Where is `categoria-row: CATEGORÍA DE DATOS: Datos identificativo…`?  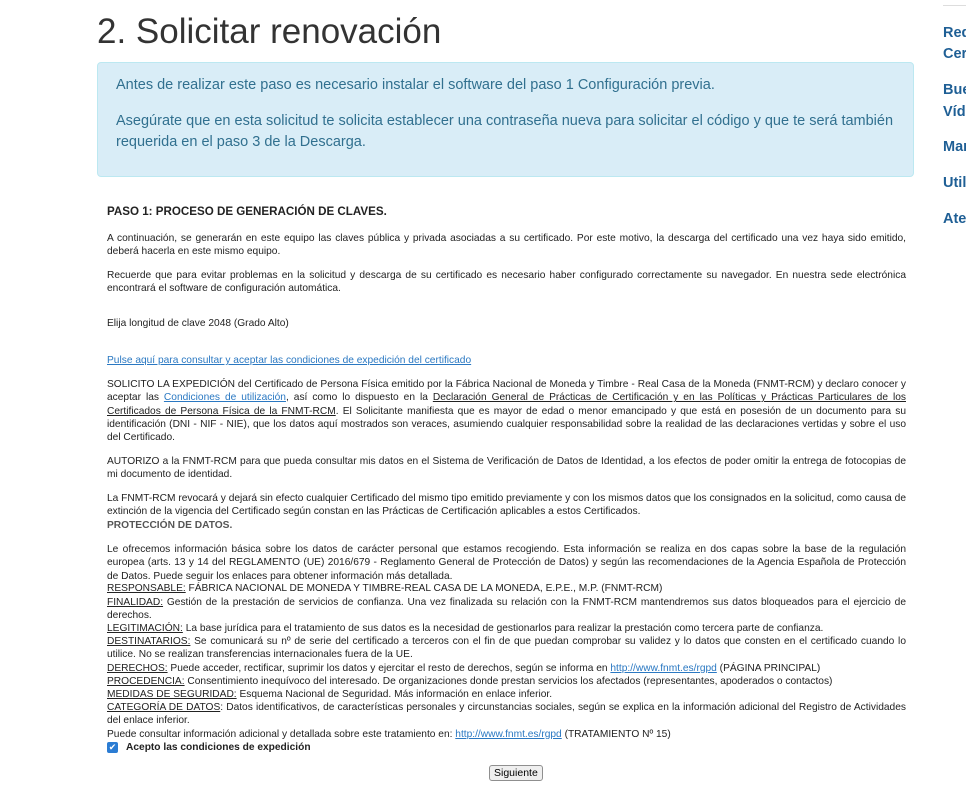
categoria-row: CATEGORÍA DE DATOS: Datos identificativo… is located at coordinates (506, 714).